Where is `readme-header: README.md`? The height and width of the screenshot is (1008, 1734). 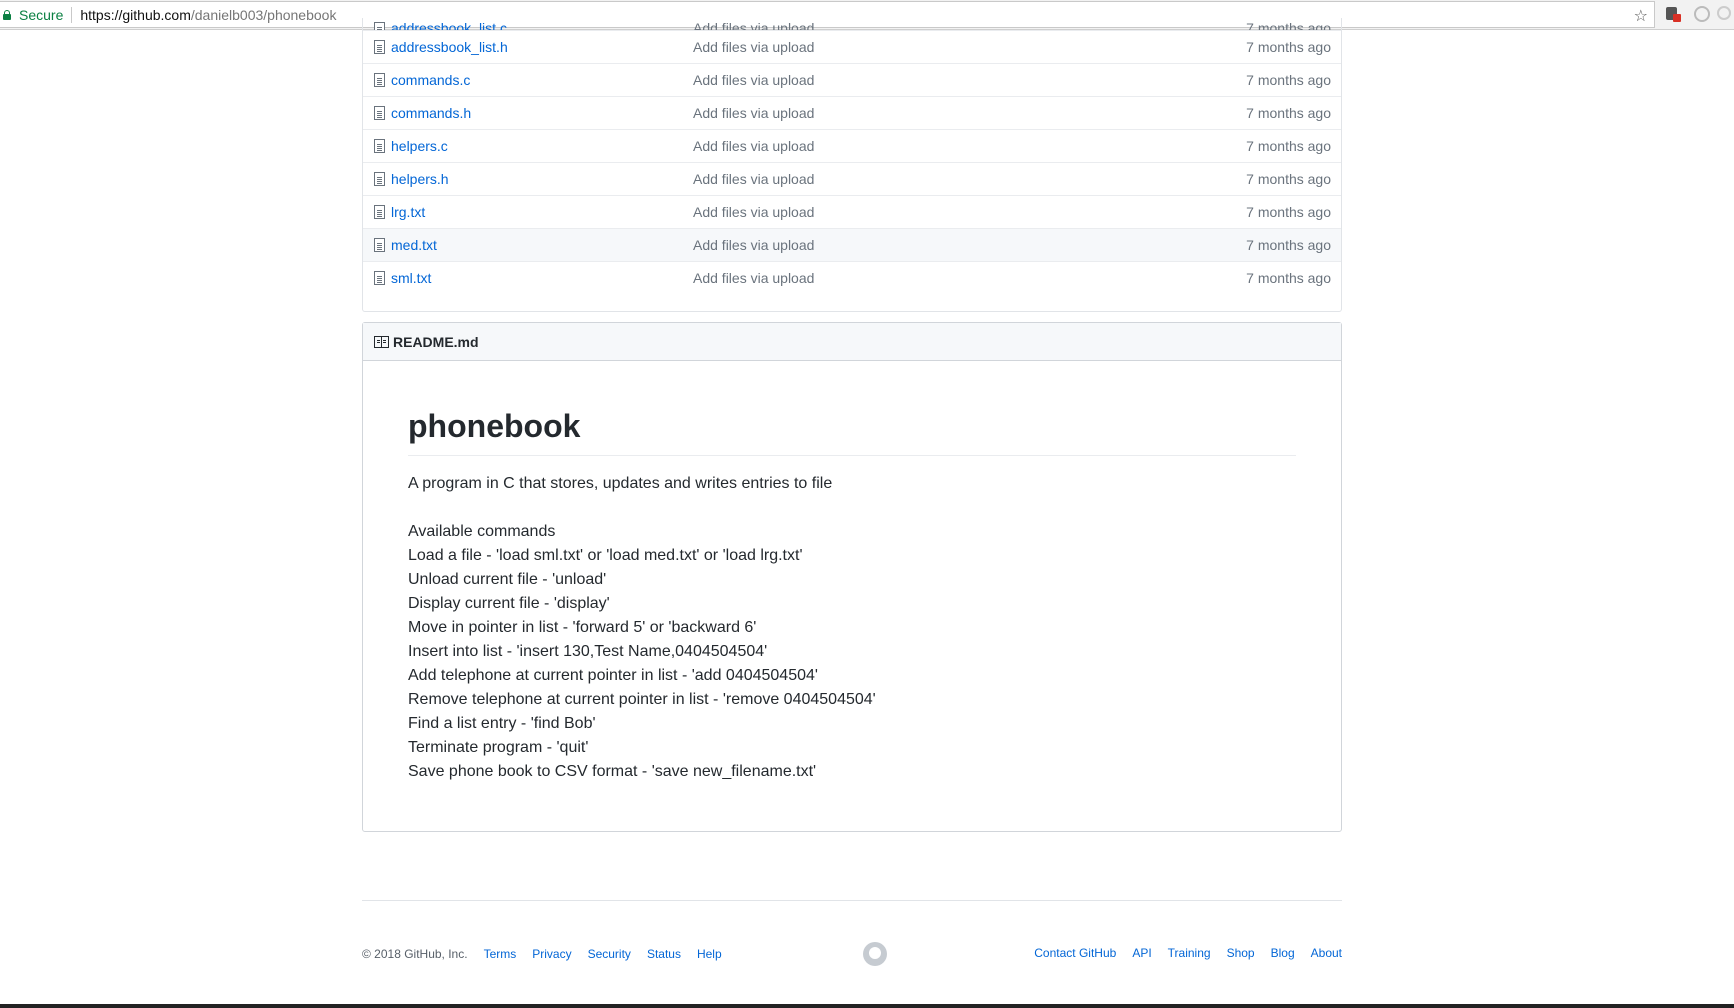
readme-header: README.md is located at coordinates (852, 342).